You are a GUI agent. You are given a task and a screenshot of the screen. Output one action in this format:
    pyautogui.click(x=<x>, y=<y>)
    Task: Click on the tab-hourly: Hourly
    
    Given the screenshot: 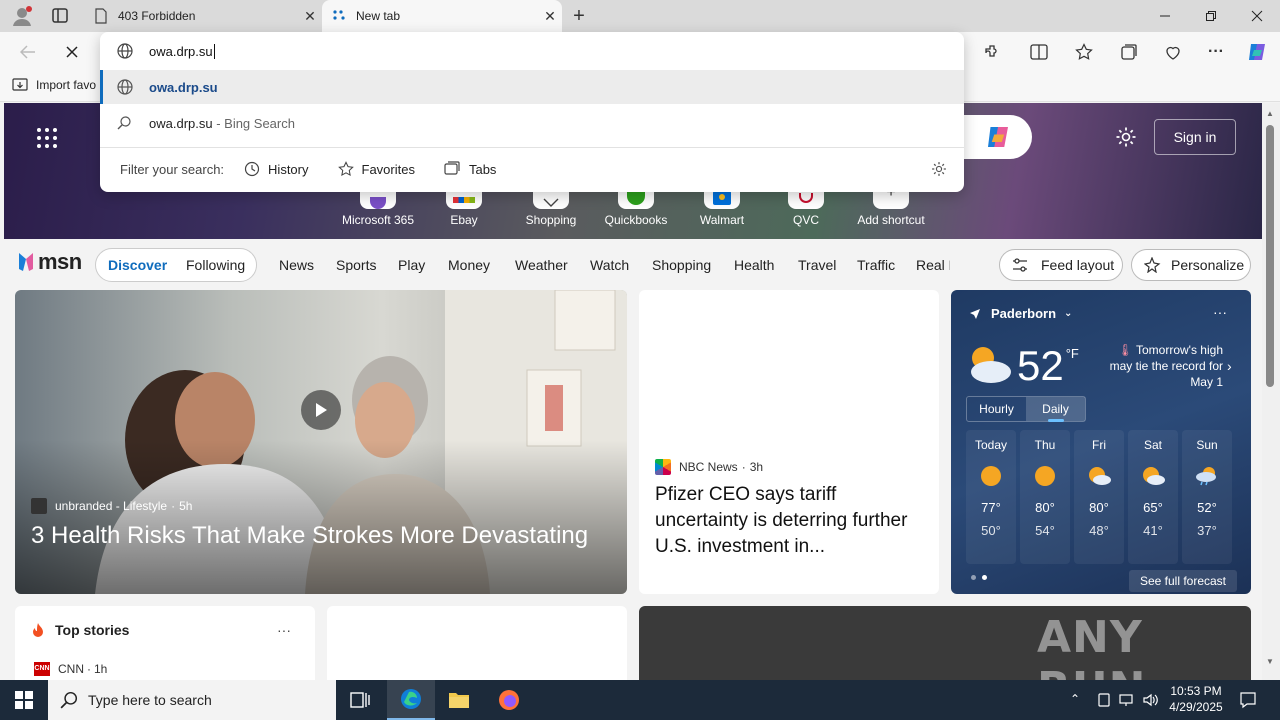 What is the action you would take?
    pyautogui.click(x=996, y=409)
    